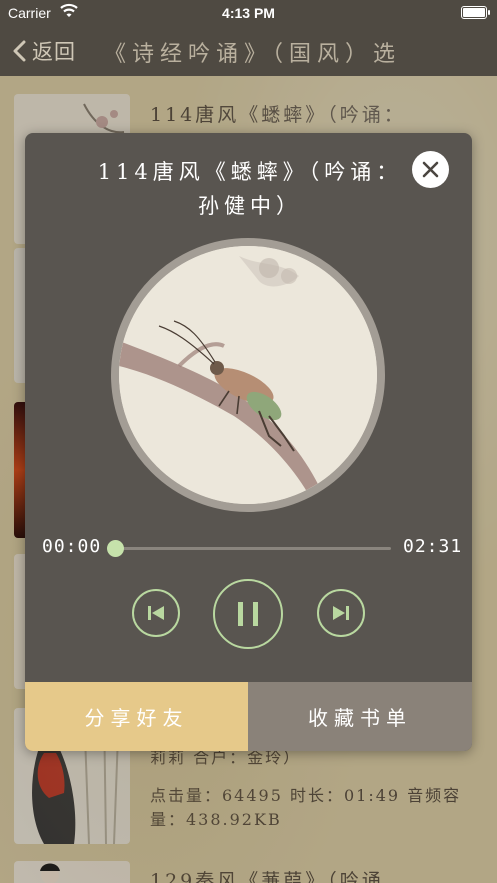 The image size is (497, 883). I want to click on progress-thumb, so click(115, 548).